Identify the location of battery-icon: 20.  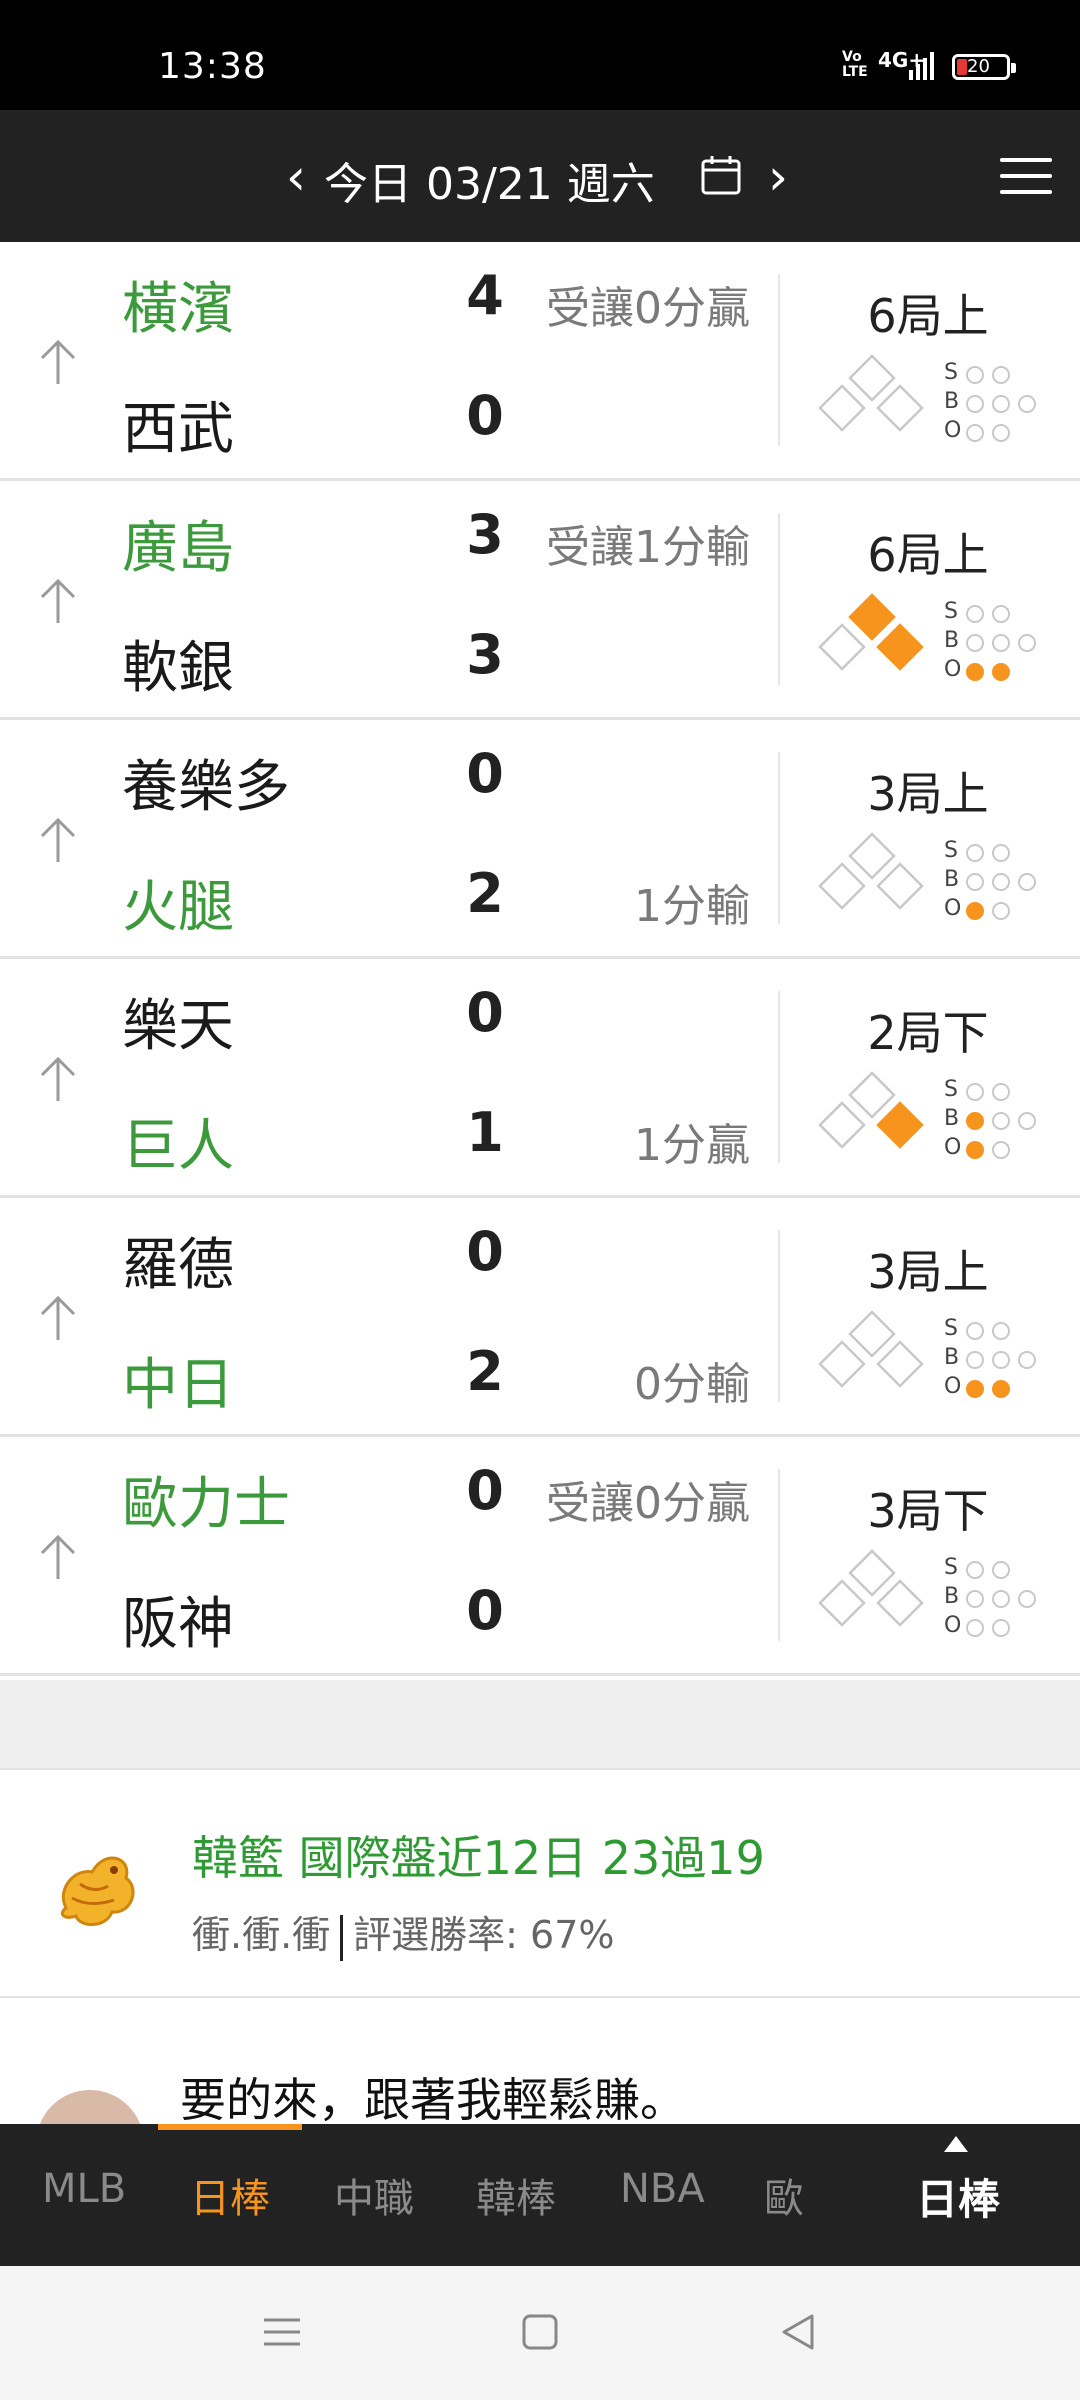
(984, 67).